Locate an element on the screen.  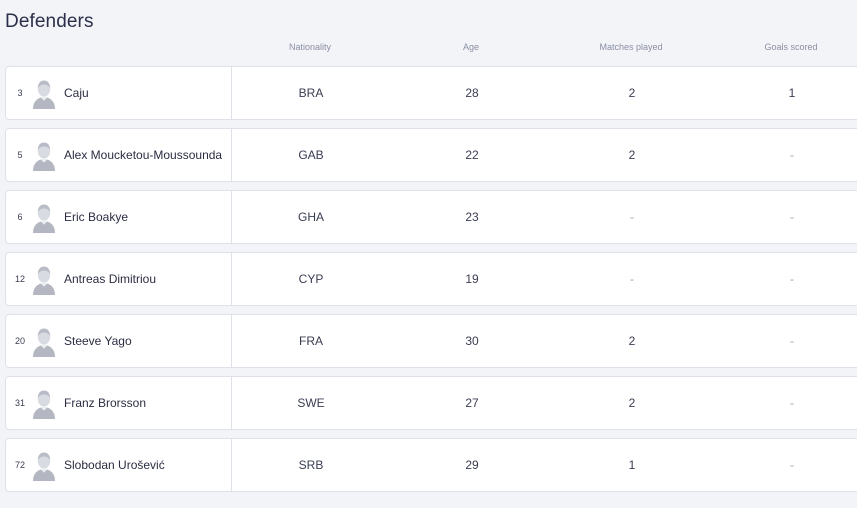
nationality-value: FRA is located at coordinates (311, 341).